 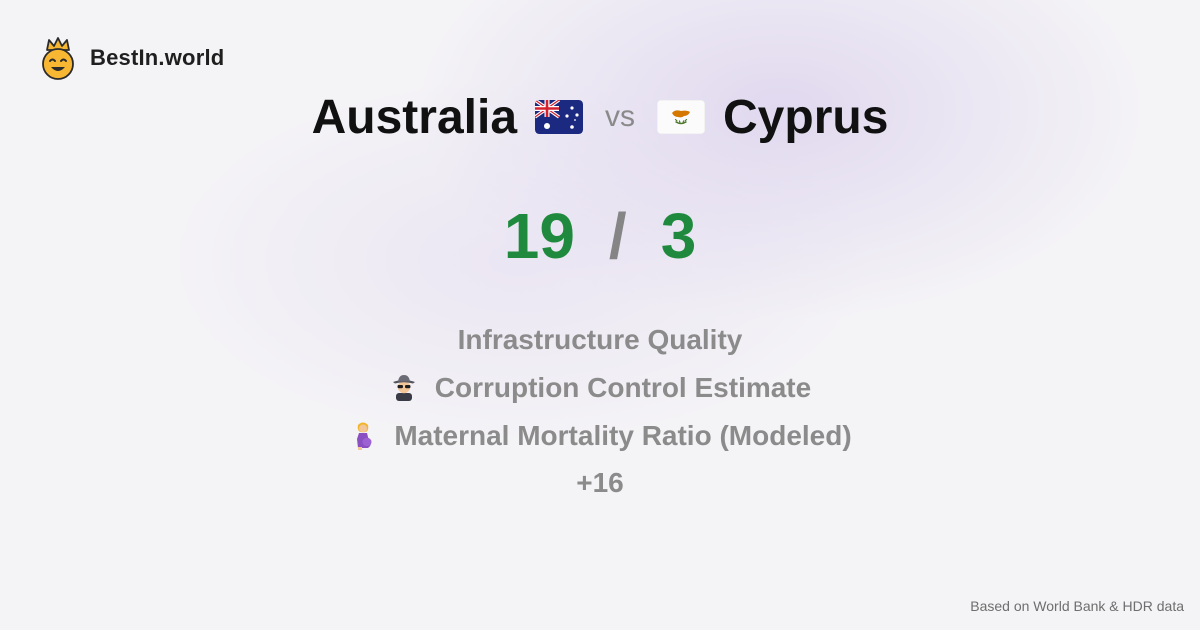 What do you see at coordinates (559, 117) in the screenshot?
I see `australia-flag-icon` at bounding box center [559, 117].